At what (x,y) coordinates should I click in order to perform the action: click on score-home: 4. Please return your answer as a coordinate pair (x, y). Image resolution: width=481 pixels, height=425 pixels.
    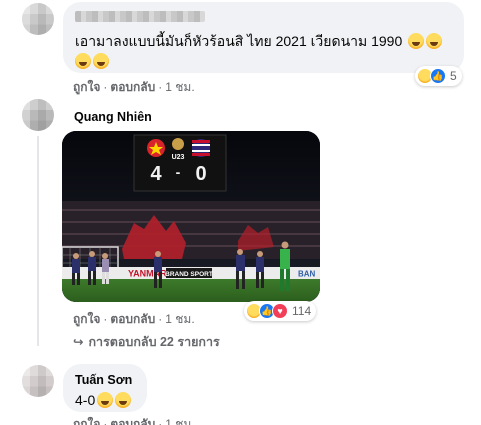
    Looking at the image, I should click on (156, 174).